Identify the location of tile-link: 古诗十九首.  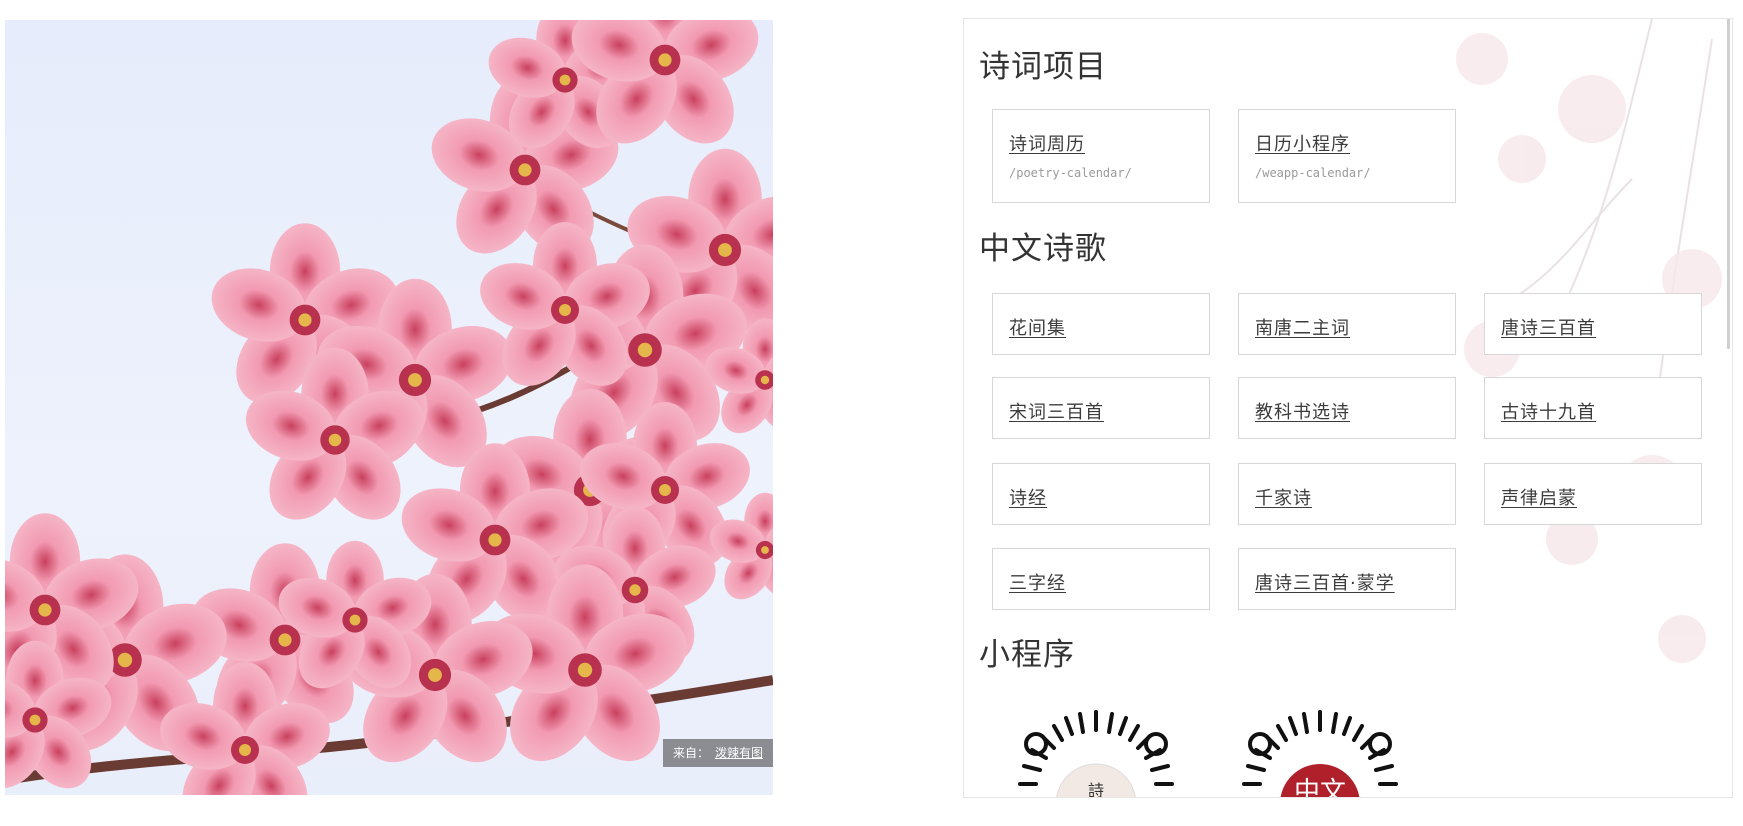
(1548, 411).